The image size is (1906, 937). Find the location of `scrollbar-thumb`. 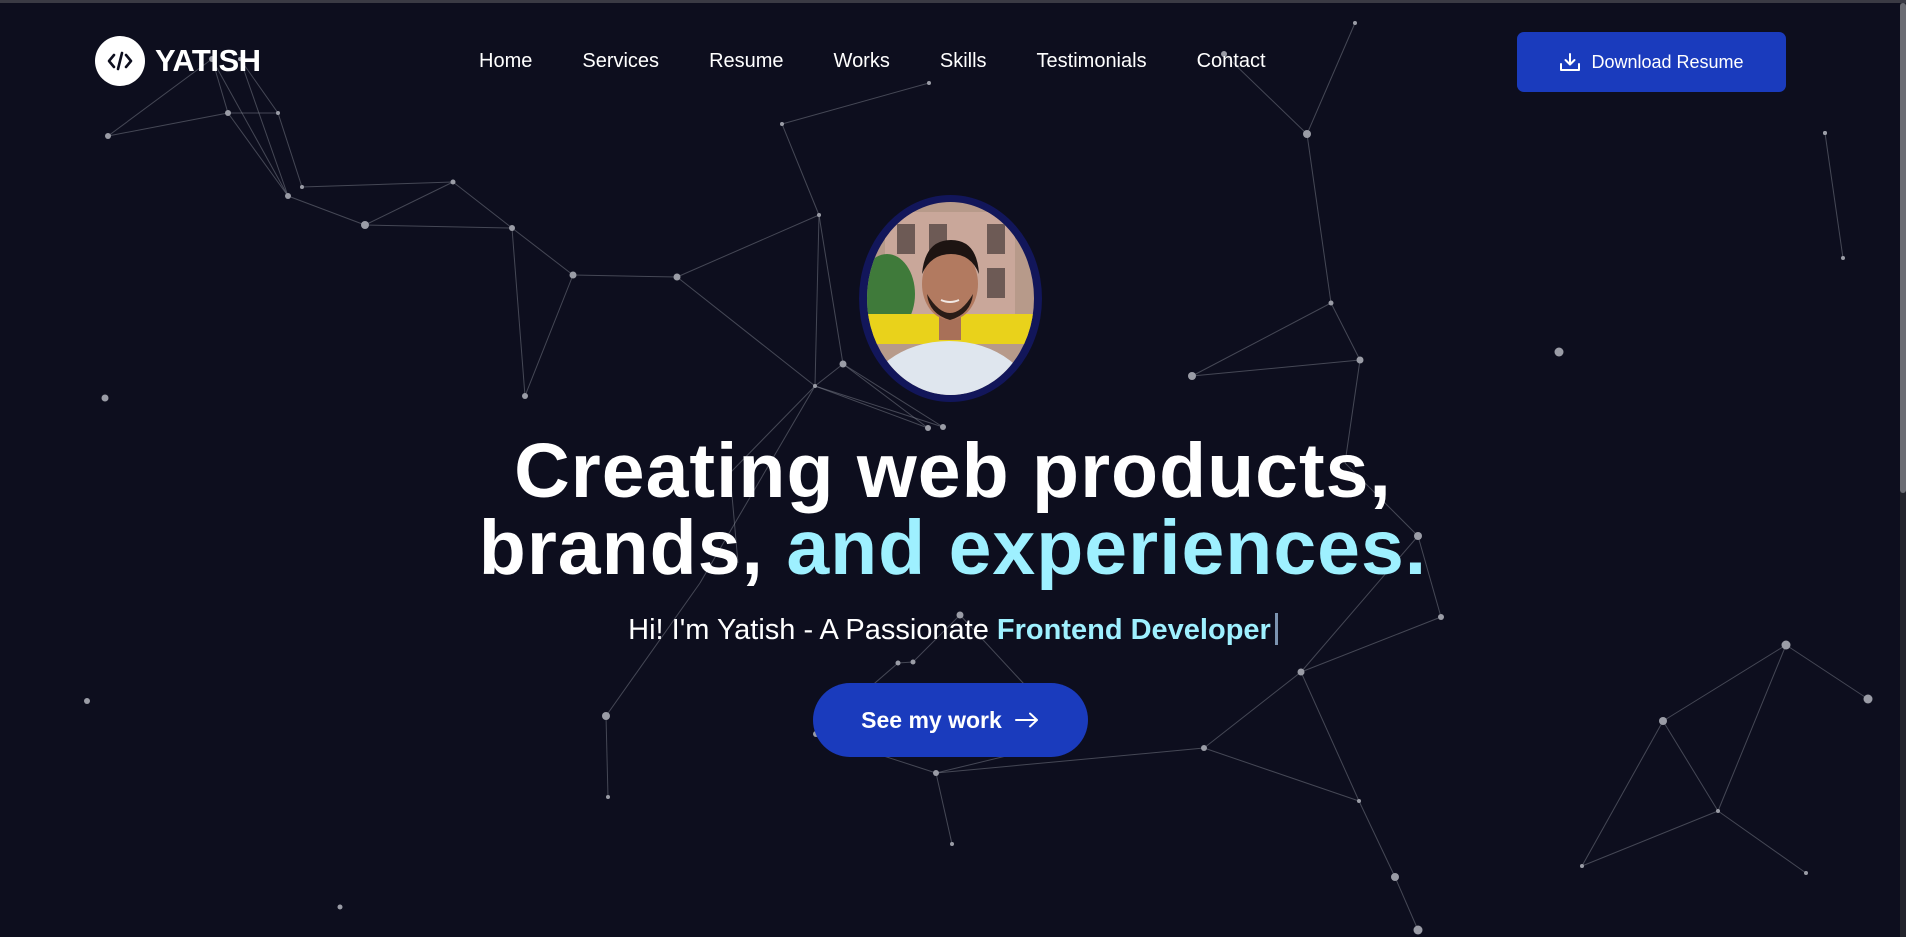

scrollbar-thumb is located at coordinates (1903, 248).